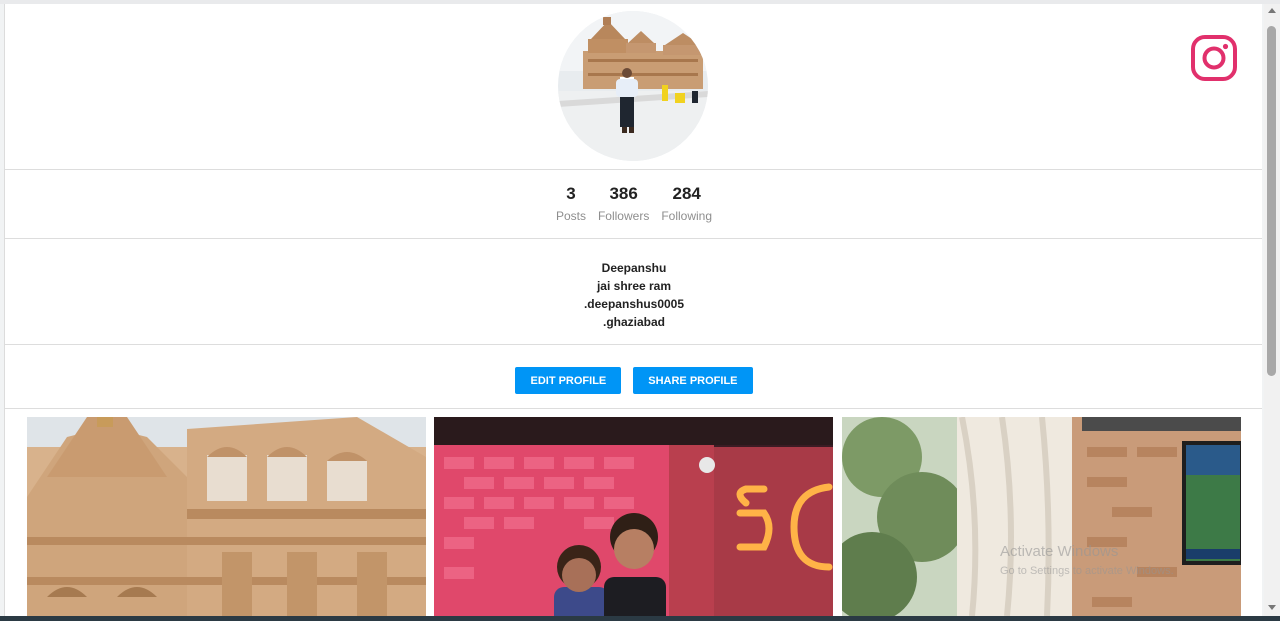 The width and height of the screenshot is (1280, 621). I want to click on stat-following: 284 Following, so click(686, 204).